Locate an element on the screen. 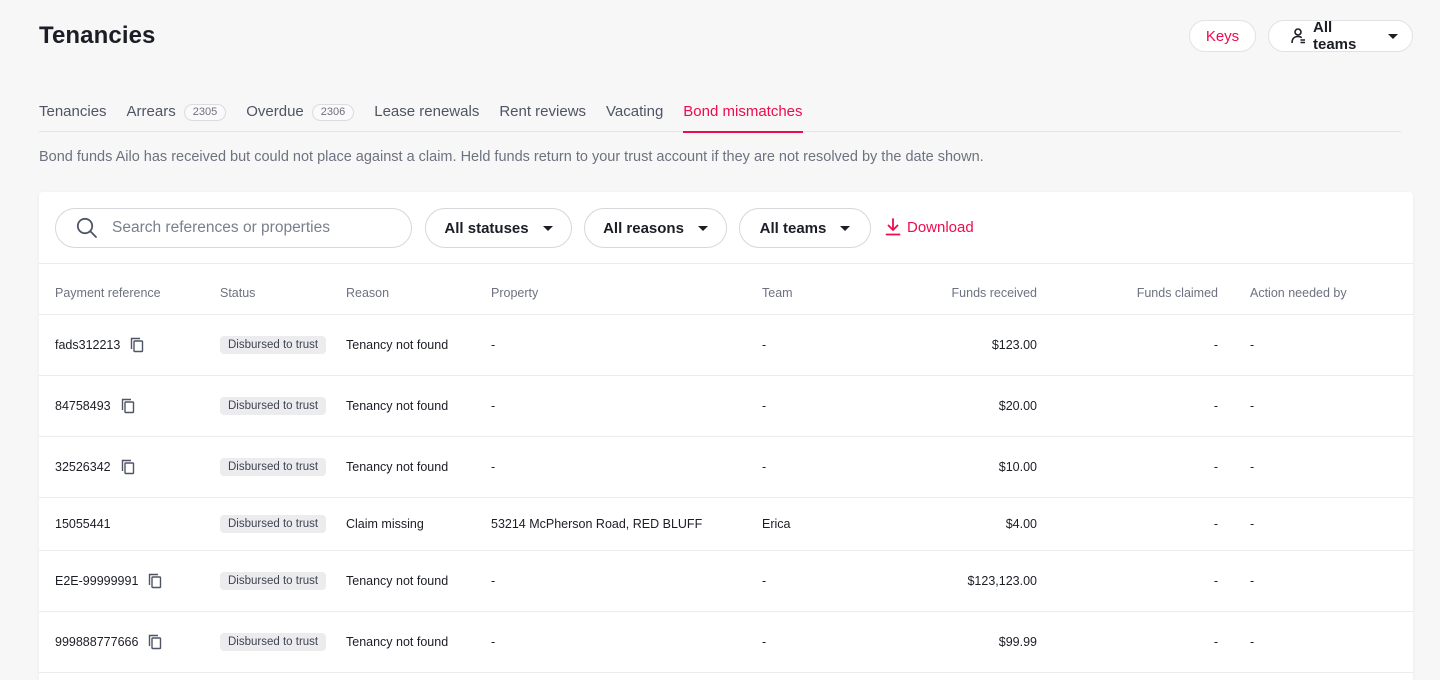 This screenshot has height=680, width=1440. funds-received-cell: $20.00 is located at coordinates (970, 406).